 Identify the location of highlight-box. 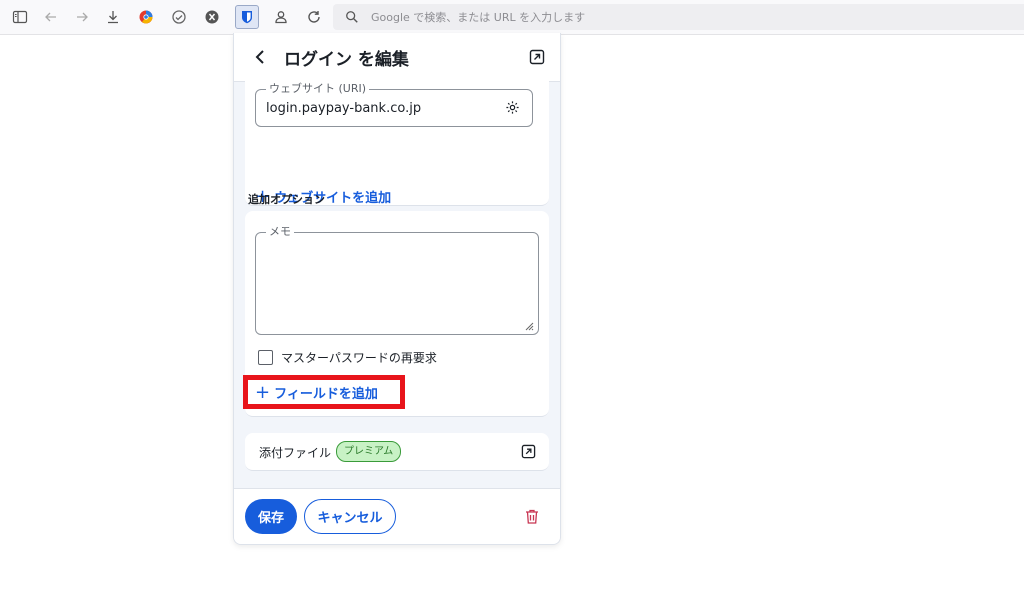
(324, 392).